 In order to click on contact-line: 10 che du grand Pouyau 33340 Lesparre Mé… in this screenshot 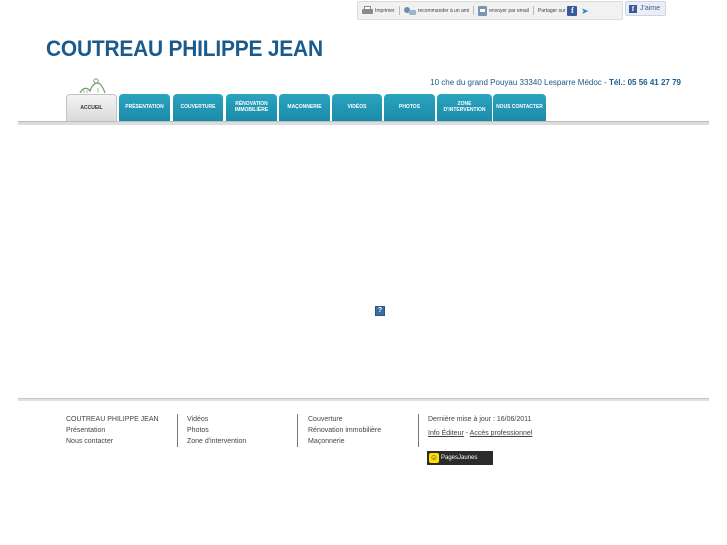, I will do `click(555, 82)`.